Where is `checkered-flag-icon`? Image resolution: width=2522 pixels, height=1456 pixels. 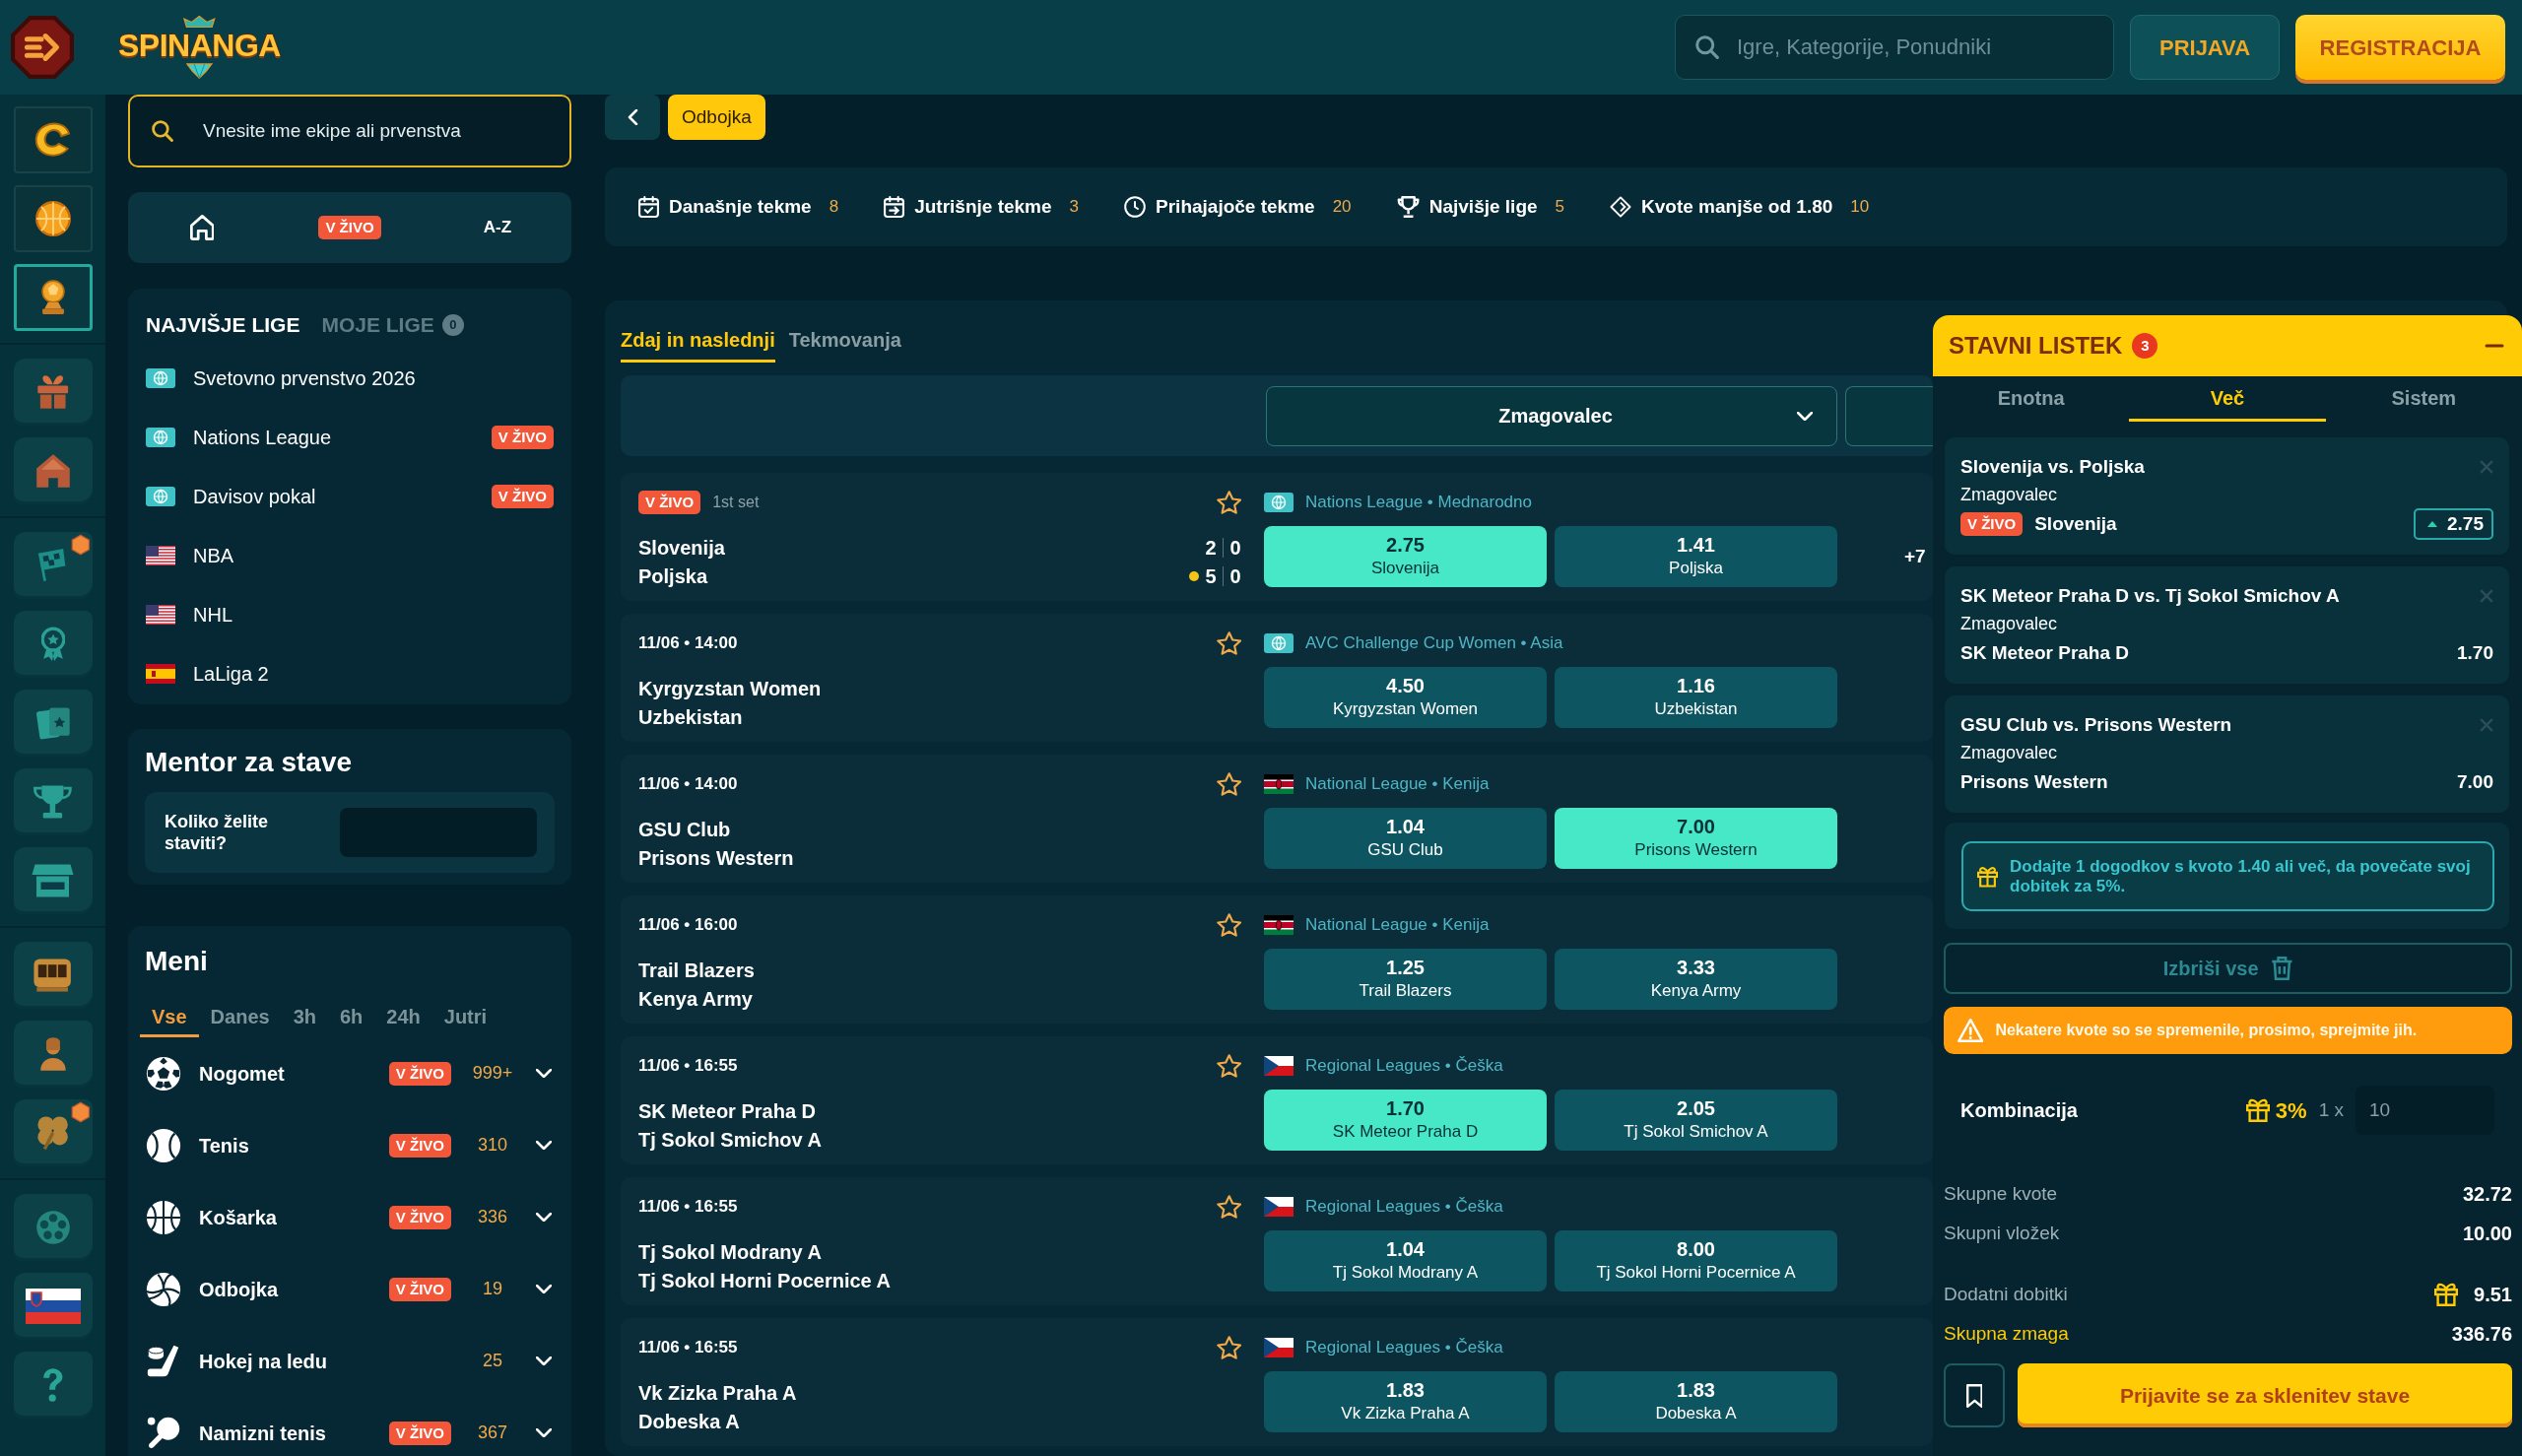 checkered-flag-icon is located at coordinates (52, 565).